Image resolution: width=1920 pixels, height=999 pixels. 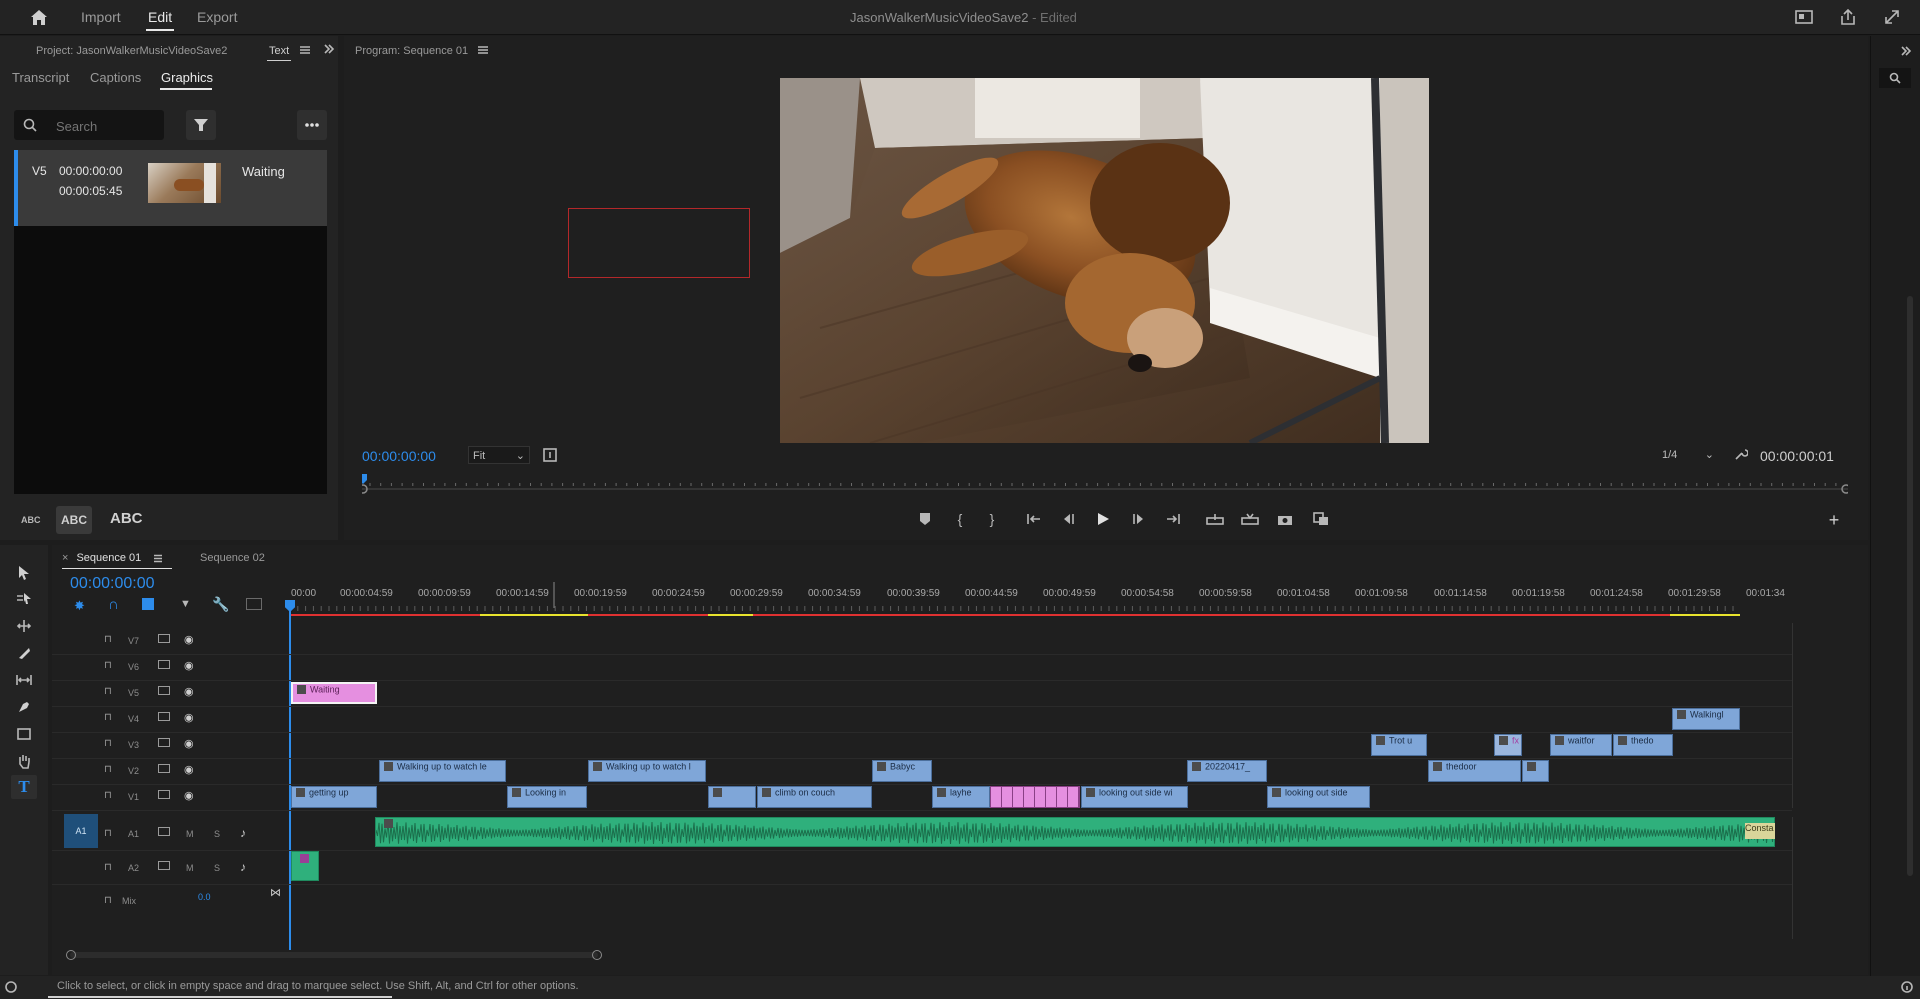 I want to click on mix-value: 0.0, so click(x=204, y=897).